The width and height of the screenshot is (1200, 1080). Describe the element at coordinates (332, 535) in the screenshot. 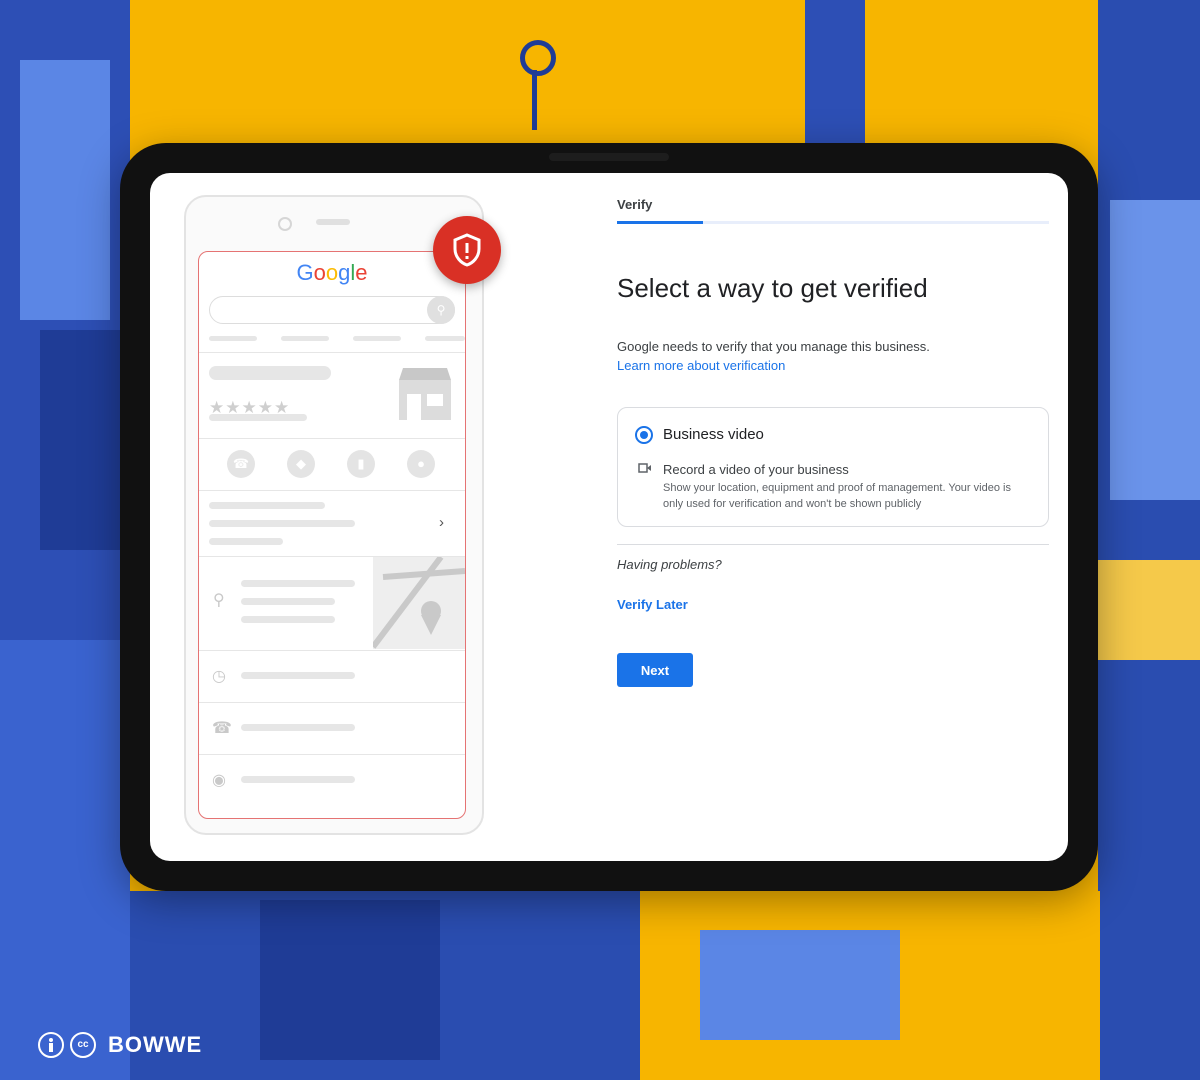

I see `google-search-mockup: Google ⚲ ★★★★★ ☎ ◆ ▮ ● › ⚲ ◷ ☎ ◉` at that location.